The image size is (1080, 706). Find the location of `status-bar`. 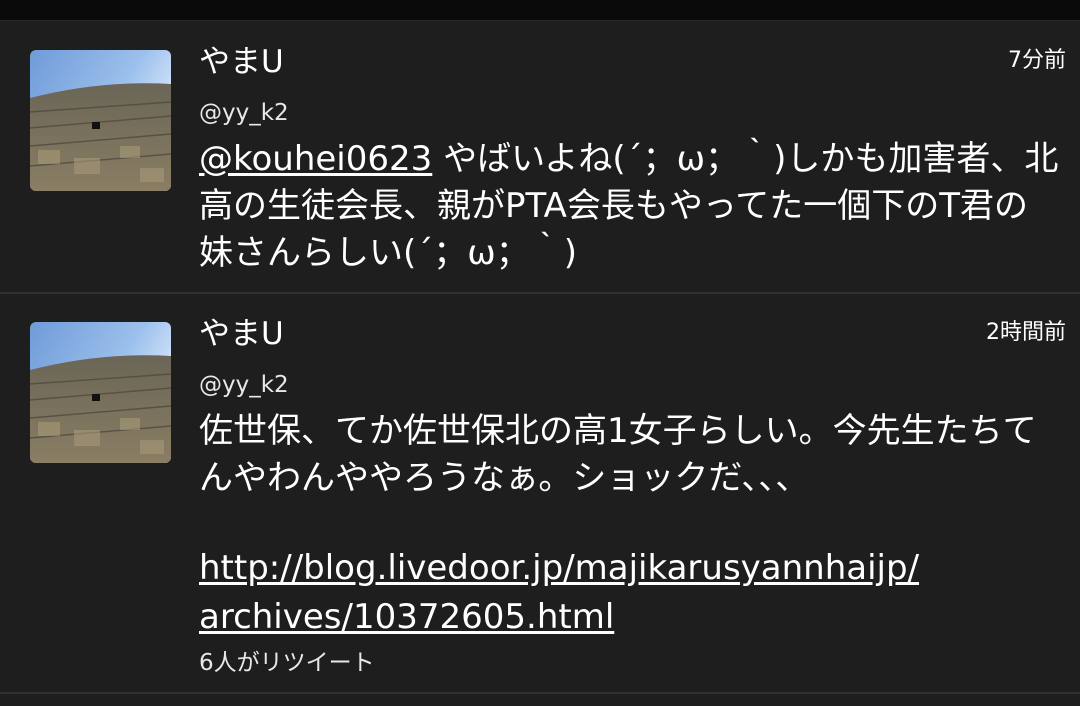

status-bar is located at coordinates (540, 10).